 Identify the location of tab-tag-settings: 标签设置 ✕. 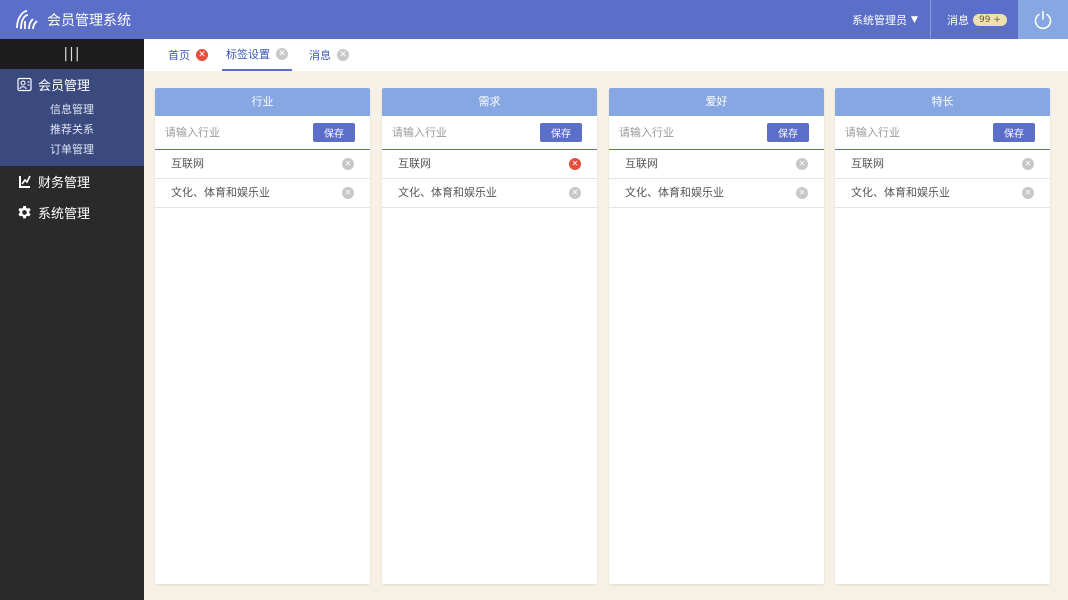
(257, 55).